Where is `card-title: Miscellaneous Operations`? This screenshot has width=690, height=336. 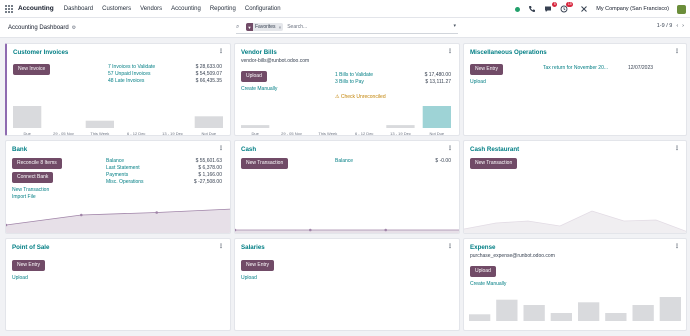 card-title: Miscellaneous Operations is located at coordinates (508, 52).